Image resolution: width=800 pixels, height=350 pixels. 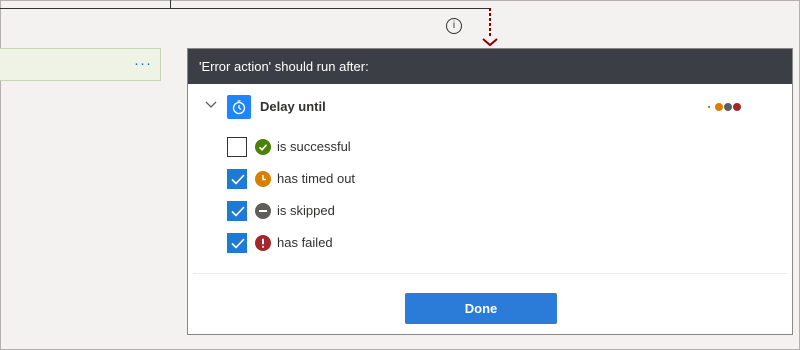 What do you see at coordinates (170, 4) in the screenshot?
I see `connector-vertical-line` at bounding box center [170, 4].